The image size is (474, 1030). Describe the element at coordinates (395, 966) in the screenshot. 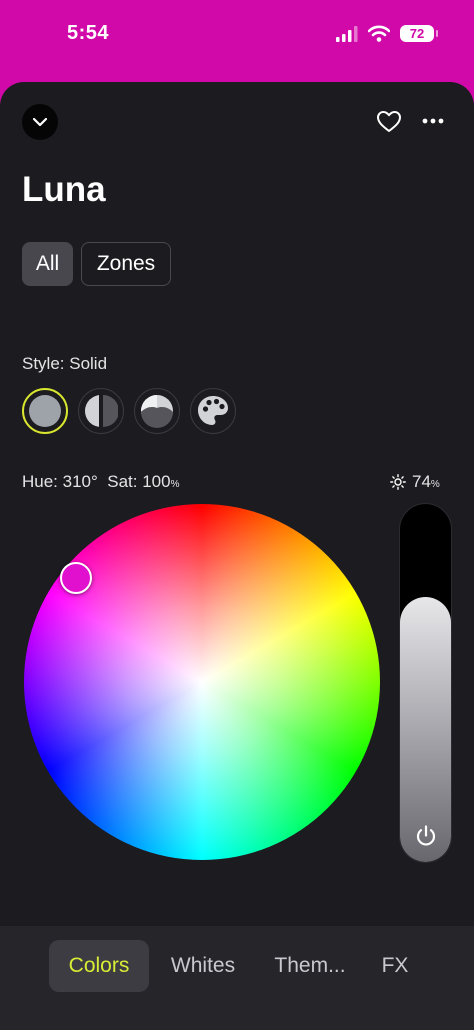

I see `tab-fx: FX` at that location.